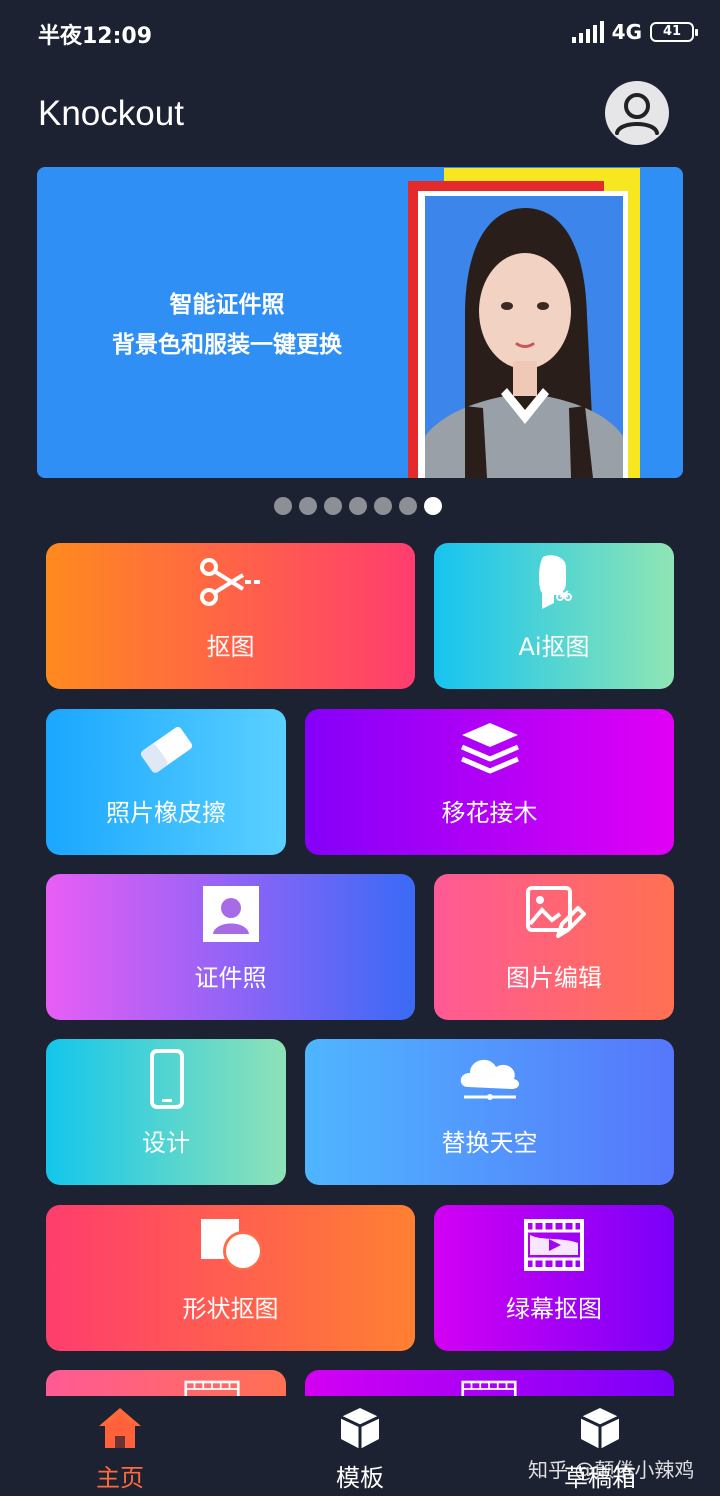 The image size is (720, 1496). I want to click on network-type: 4G, so click(626, 32).